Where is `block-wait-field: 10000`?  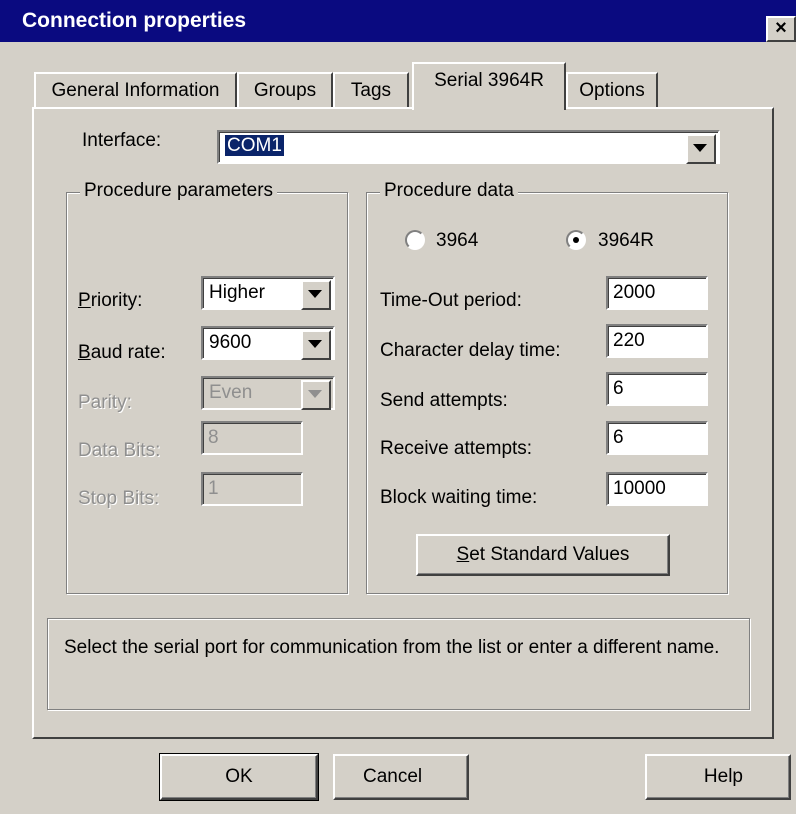 block-wait-field: 10000 is located at coordinates (657, 489).